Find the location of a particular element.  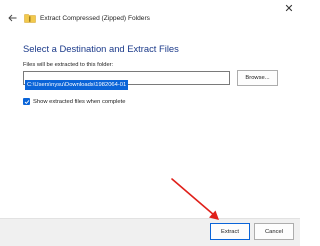

show-files-checkbox is located at coordinates (26, 101).